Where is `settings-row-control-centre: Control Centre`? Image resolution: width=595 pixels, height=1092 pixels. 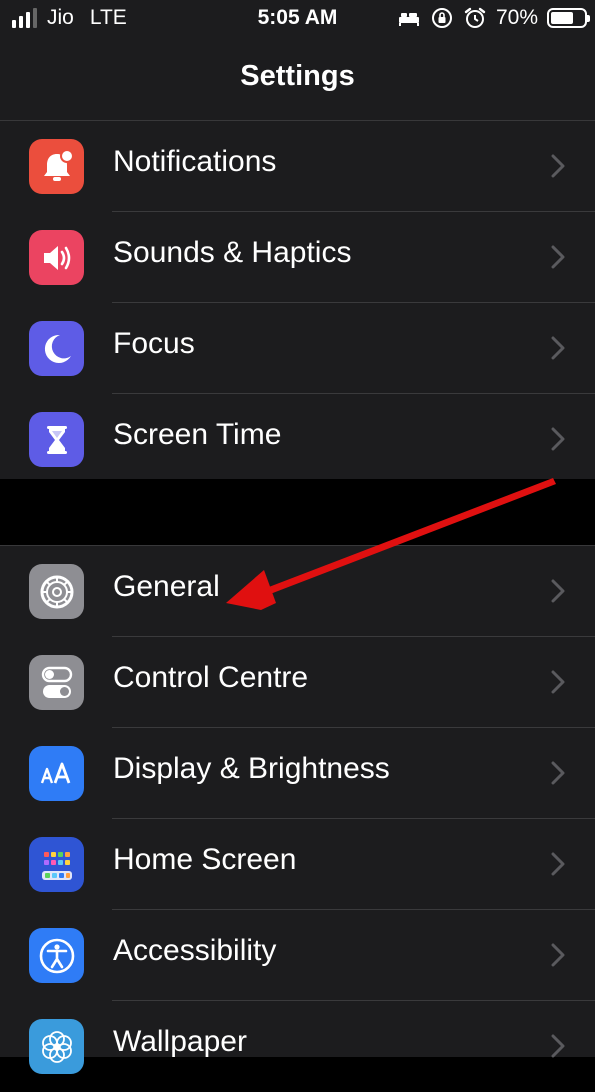 settings-row-control-centre: Control Centre is located at coordinates (297, 682).